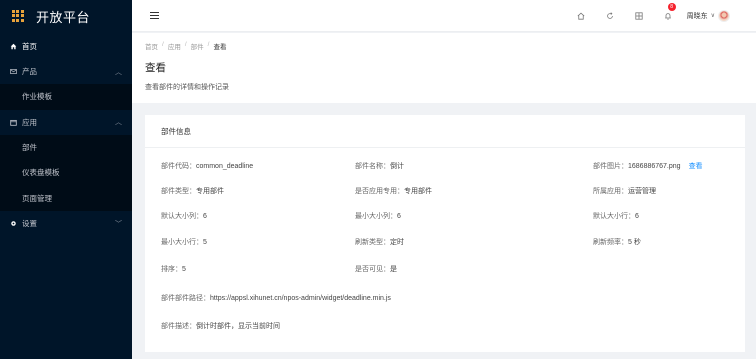 Image resolution: width=756 pixels, height=359 pixels. I want to click on chevron-down-icon: ﹀, so click(118, 224).